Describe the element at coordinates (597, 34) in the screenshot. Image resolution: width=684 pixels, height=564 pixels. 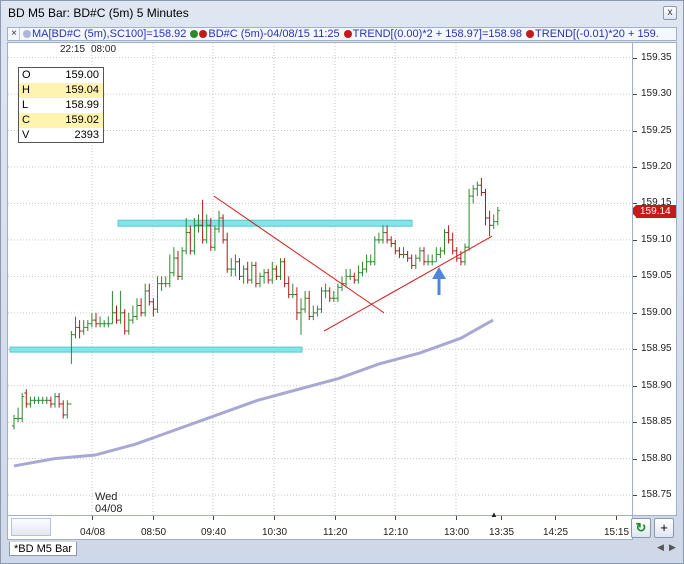
I see `legend-label: TREND[(-0.01)*20 + 159.` at that location.